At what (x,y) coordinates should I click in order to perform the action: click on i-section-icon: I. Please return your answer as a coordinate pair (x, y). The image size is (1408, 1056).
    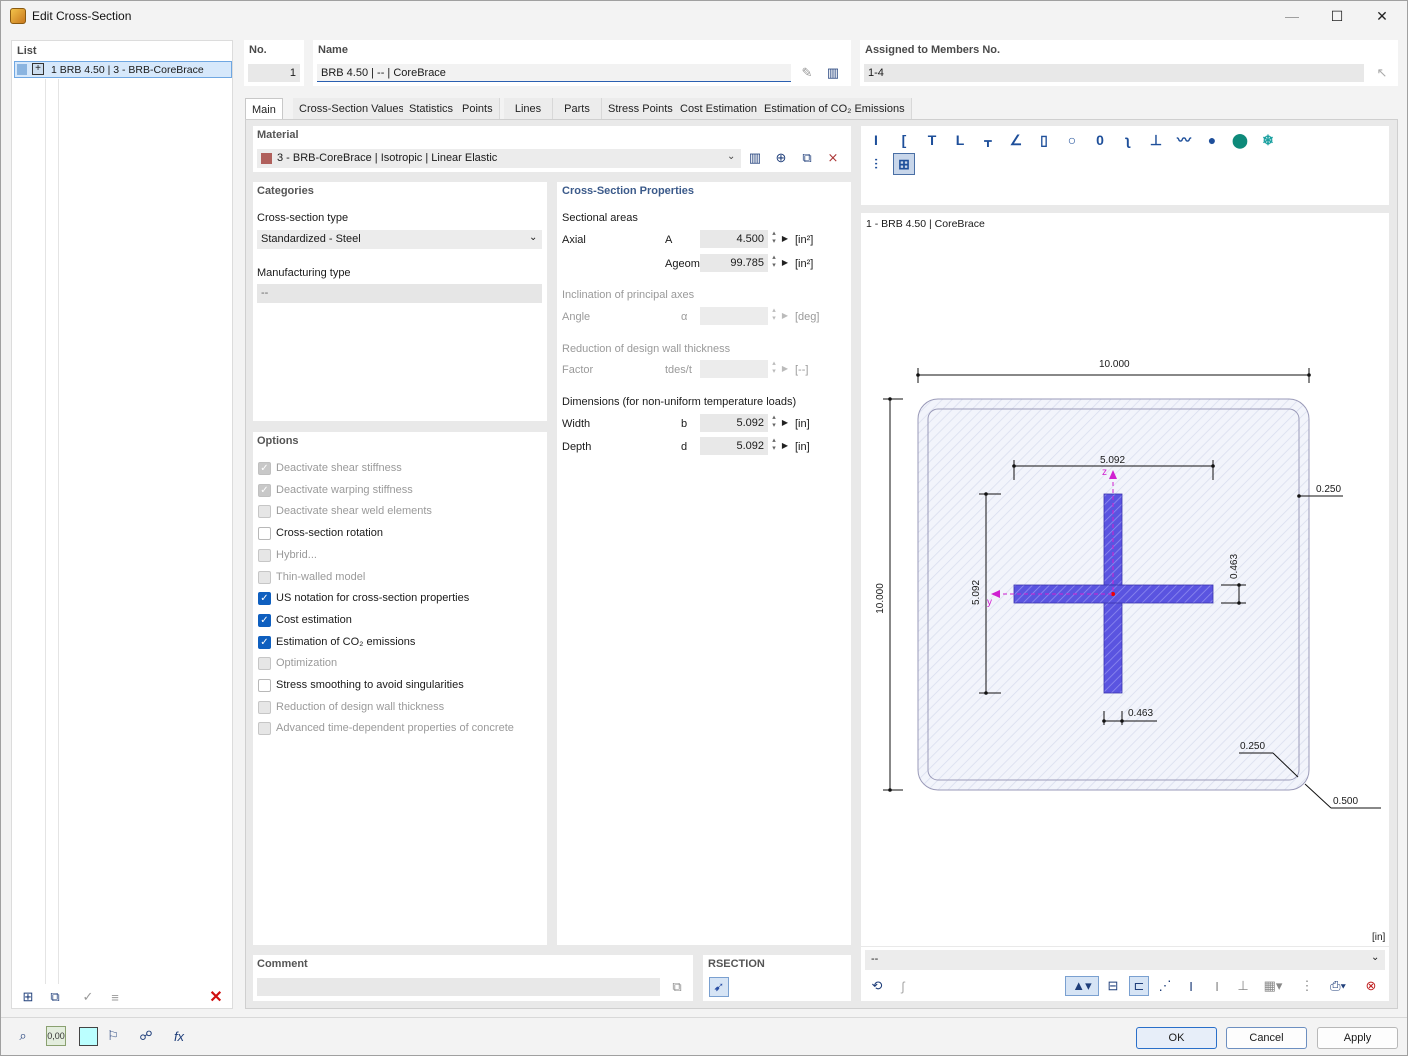
    Looking at the image, I should click on (876, 140).